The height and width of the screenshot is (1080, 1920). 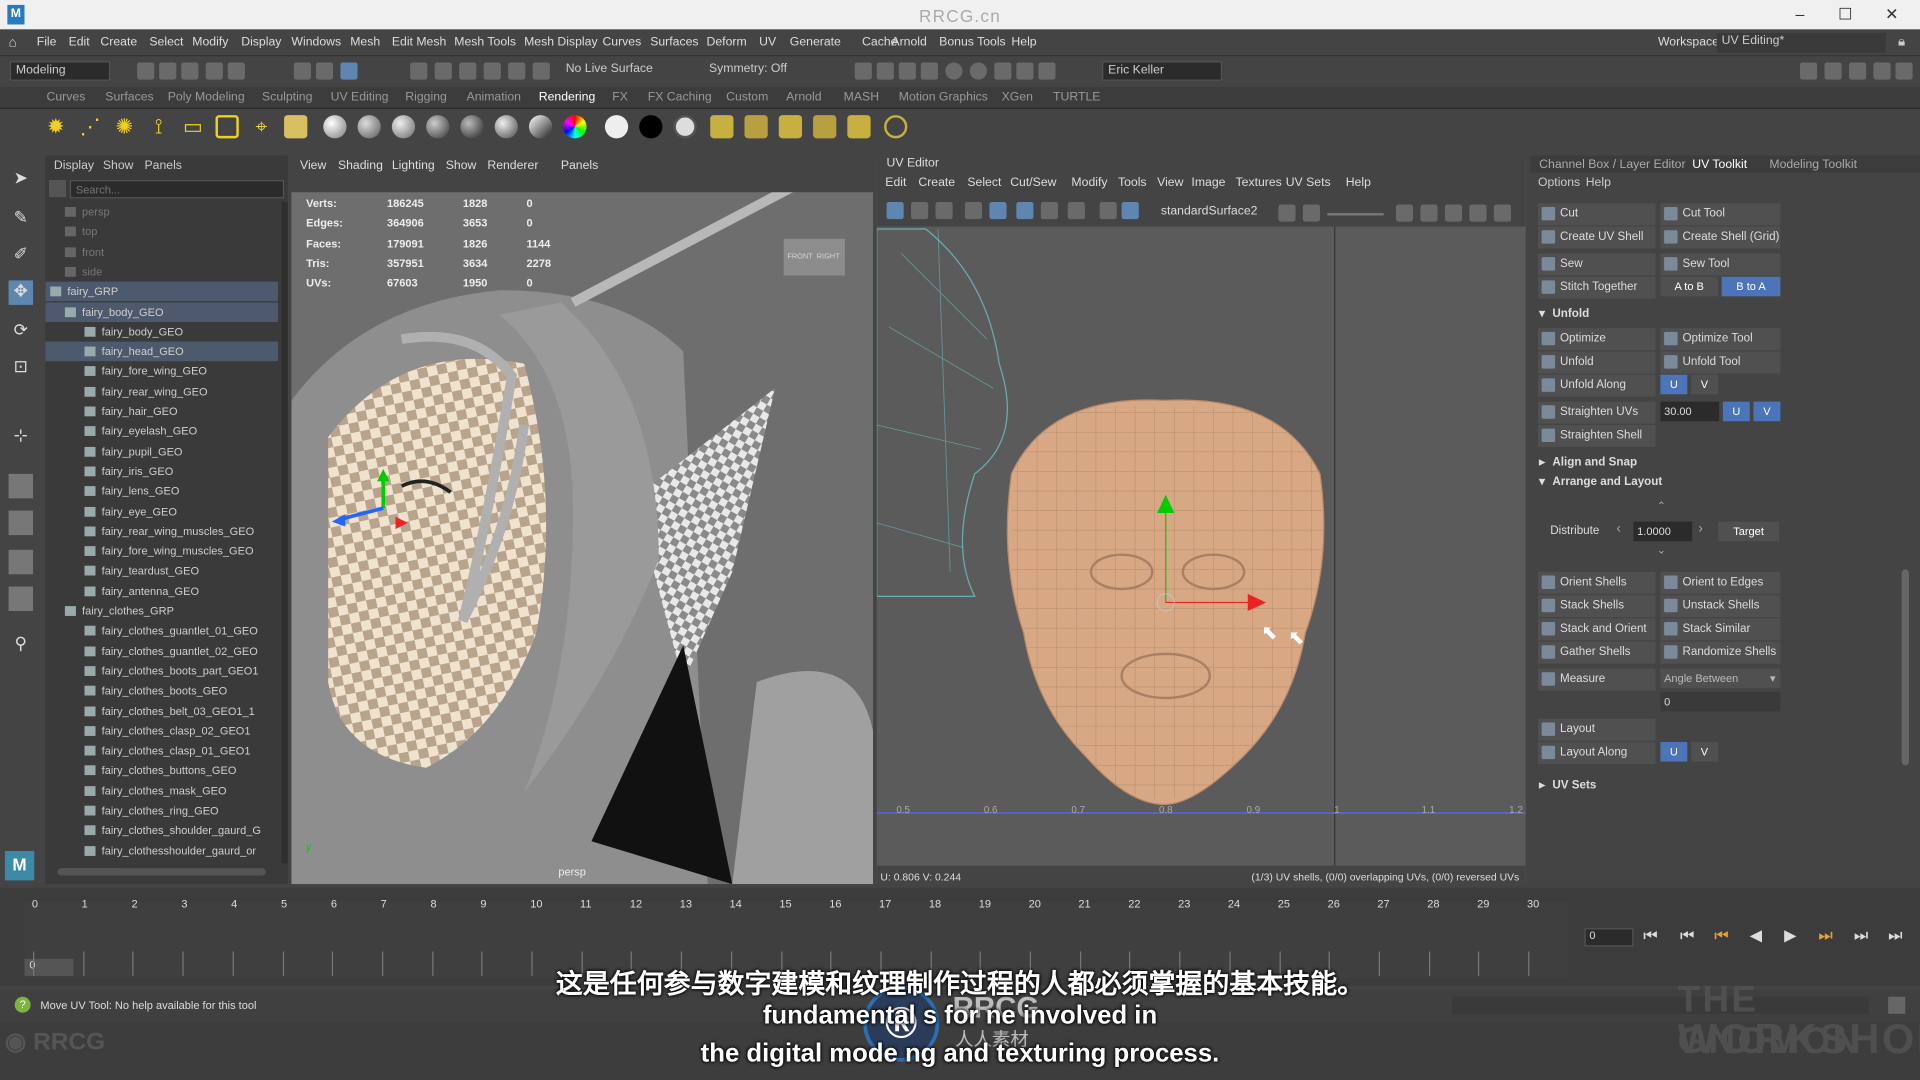 I want to click on unfold-along-v-button: V, so click(x=1704, y=384).